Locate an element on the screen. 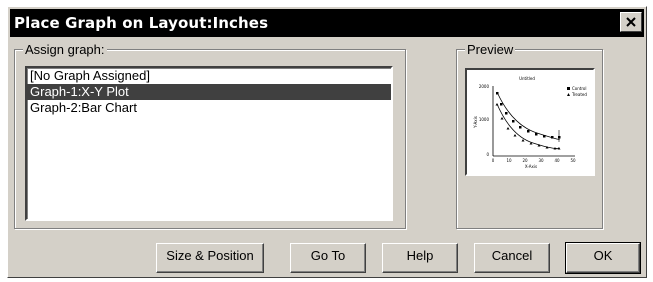 This screenshot has height=282, width=653. size-position-button: Size & Position is located at coordinates (210, 258).